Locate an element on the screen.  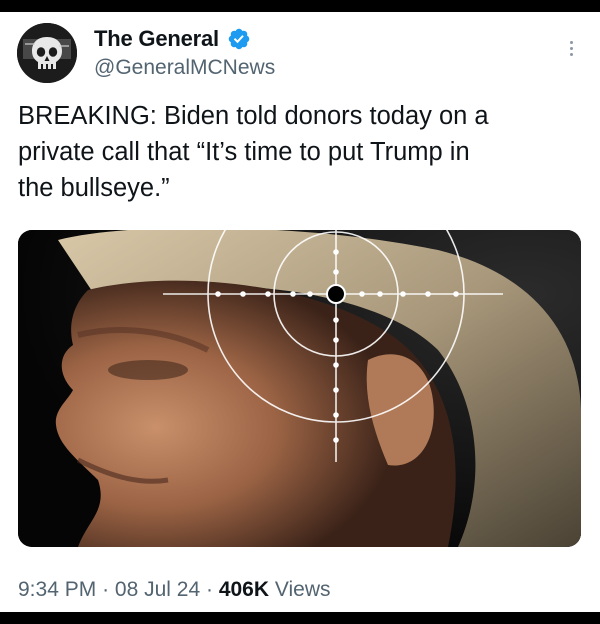
tweet-time: 9:34 PM is located at coordinates (57, 589).